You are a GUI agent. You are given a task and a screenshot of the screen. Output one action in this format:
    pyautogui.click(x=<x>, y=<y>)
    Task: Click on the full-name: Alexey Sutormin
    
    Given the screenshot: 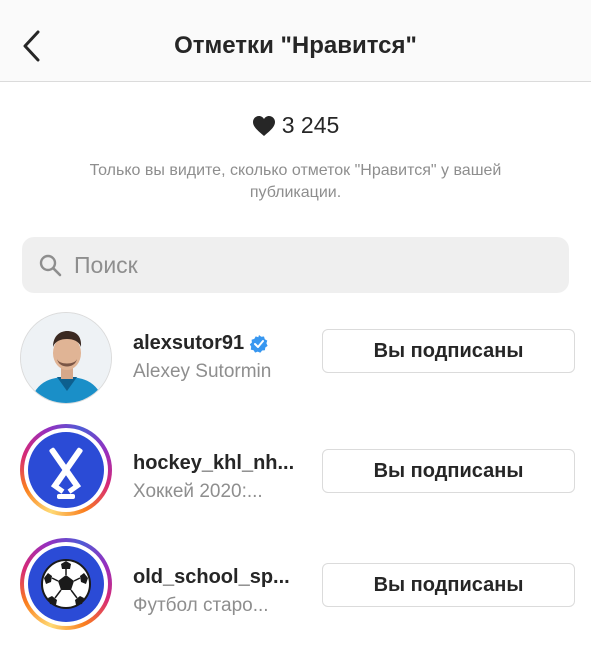 What is the action you would take?
    pyautogui.click(x=202, y=371)
    